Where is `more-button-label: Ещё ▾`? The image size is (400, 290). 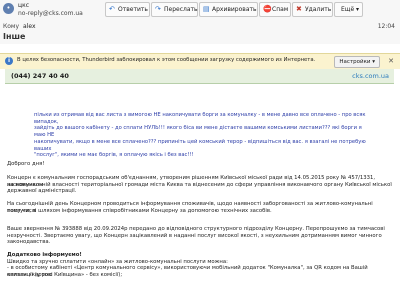
more-button-label: Ещё ▾ is located at coordinates (350, 9).